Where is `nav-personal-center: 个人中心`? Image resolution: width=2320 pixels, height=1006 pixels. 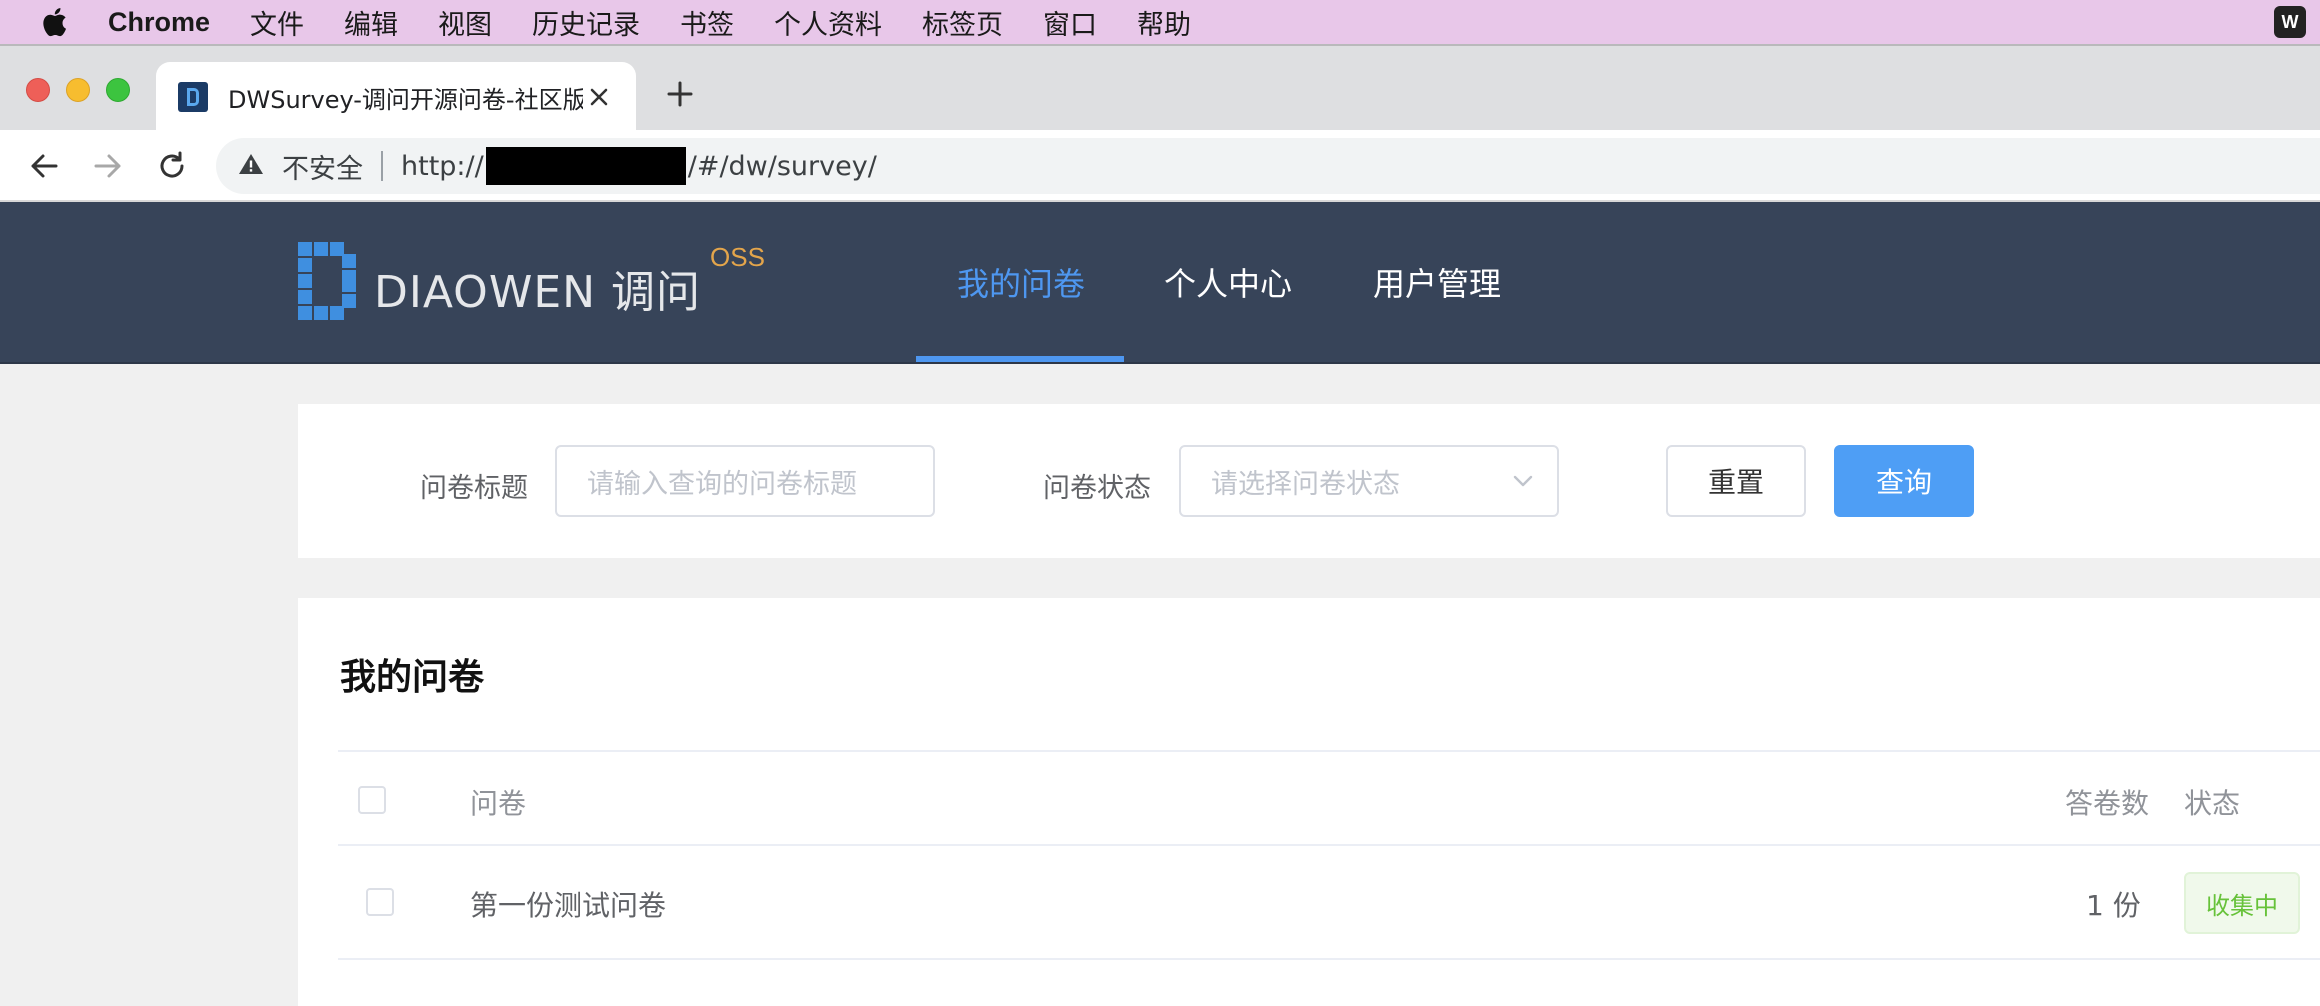 nav-personal-center: 个人中心 is located at coordinates (1228, 282).